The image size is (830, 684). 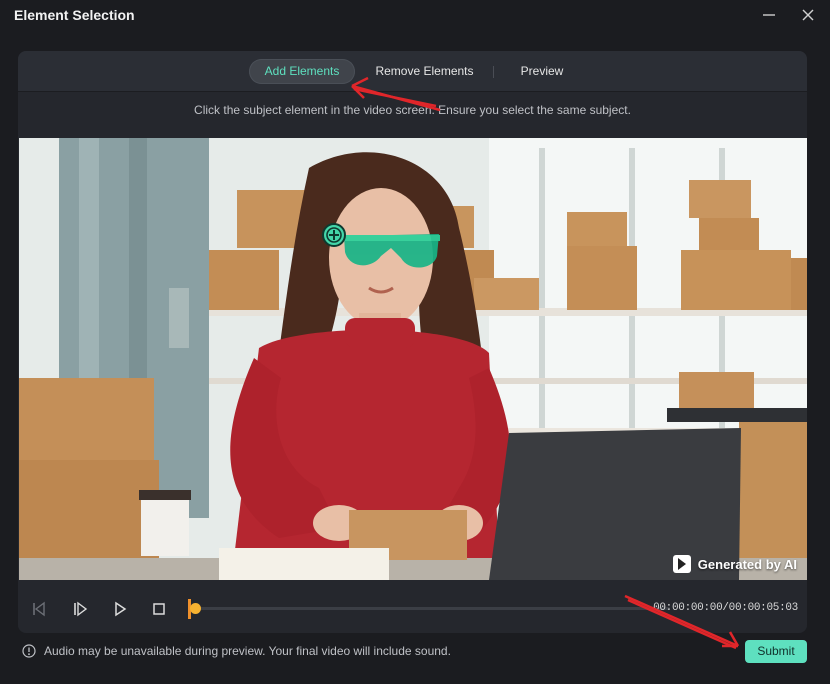 What do you see at coordinates (195, 608) in the screenshot?
I see `playhead-marker` at bounding box center [195, 608].